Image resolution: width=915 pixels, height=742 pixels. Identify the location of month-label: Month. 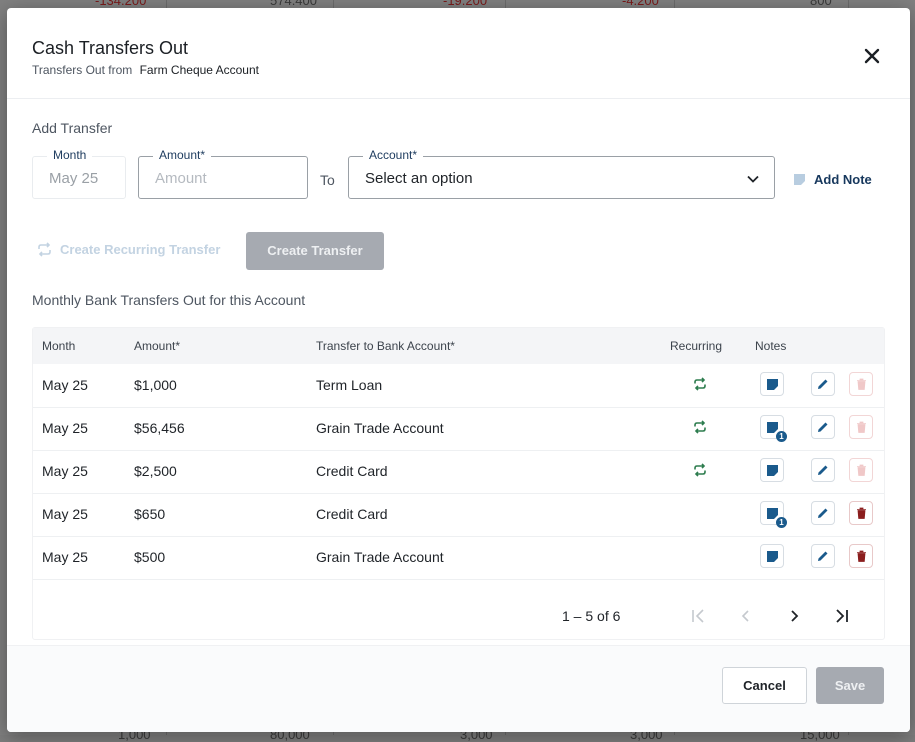
(70, 155).